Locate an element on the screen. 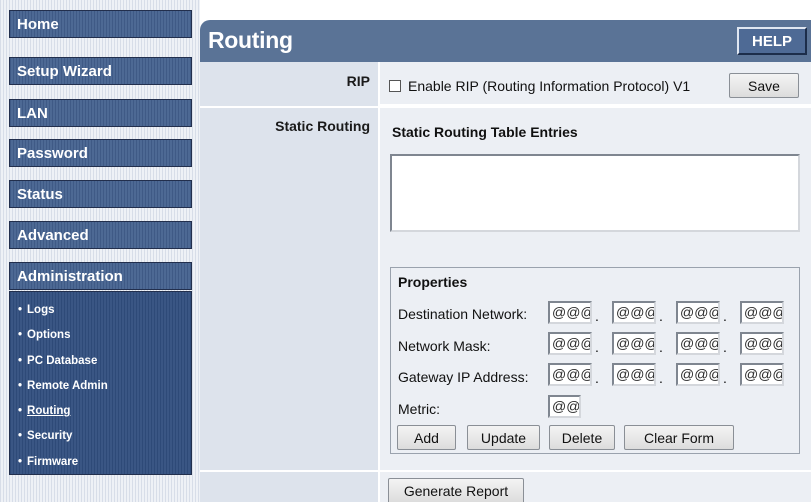  submenu-firmware-label: Firmware is located at coordinates (53, 461).